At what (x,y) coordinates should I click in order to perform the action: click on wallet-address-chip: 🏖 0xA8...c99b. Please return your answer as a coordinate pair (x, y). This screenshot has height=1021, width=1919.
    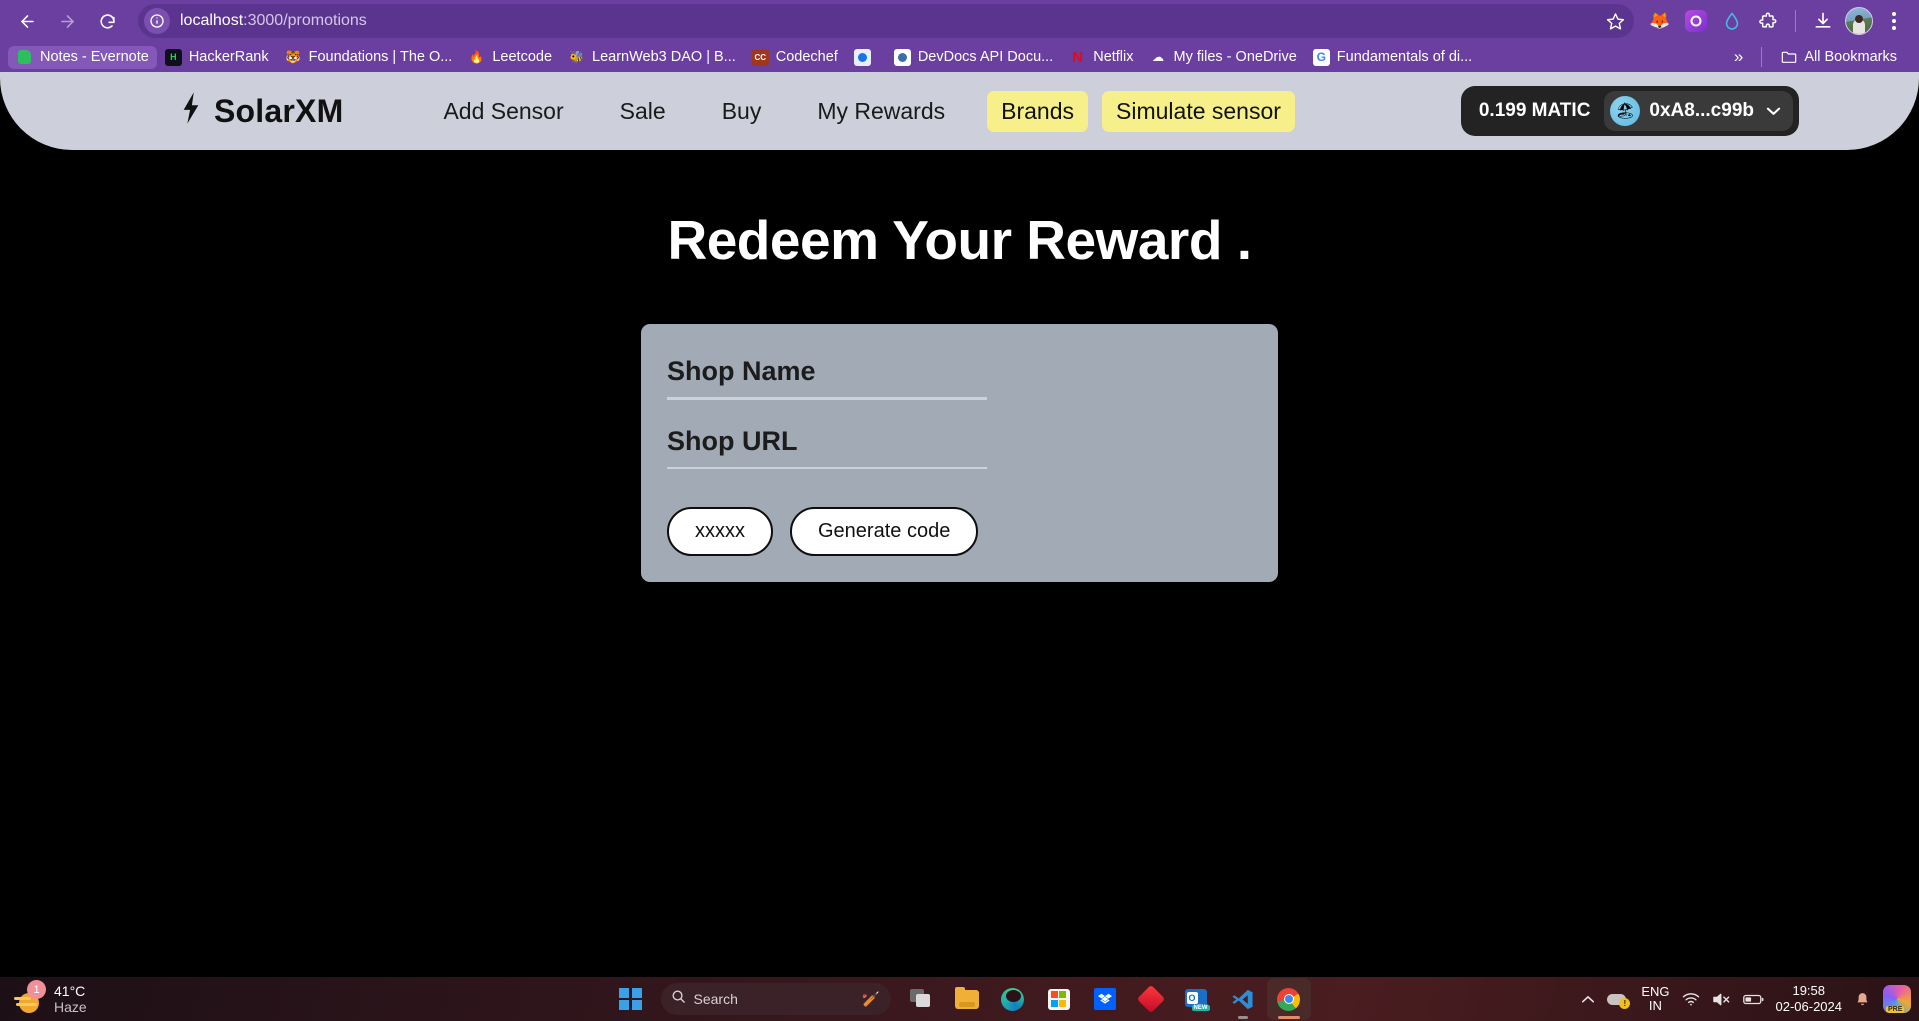
    Looking at the image, I should click on (1698, 111).